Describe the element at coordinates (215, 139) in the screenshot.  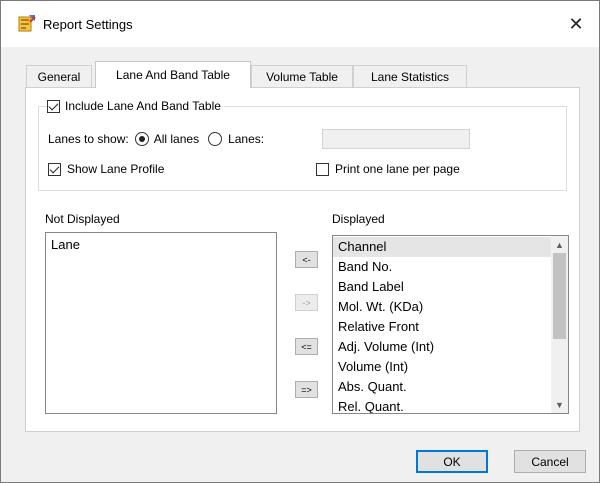
I see `lanes-radio` at that location.